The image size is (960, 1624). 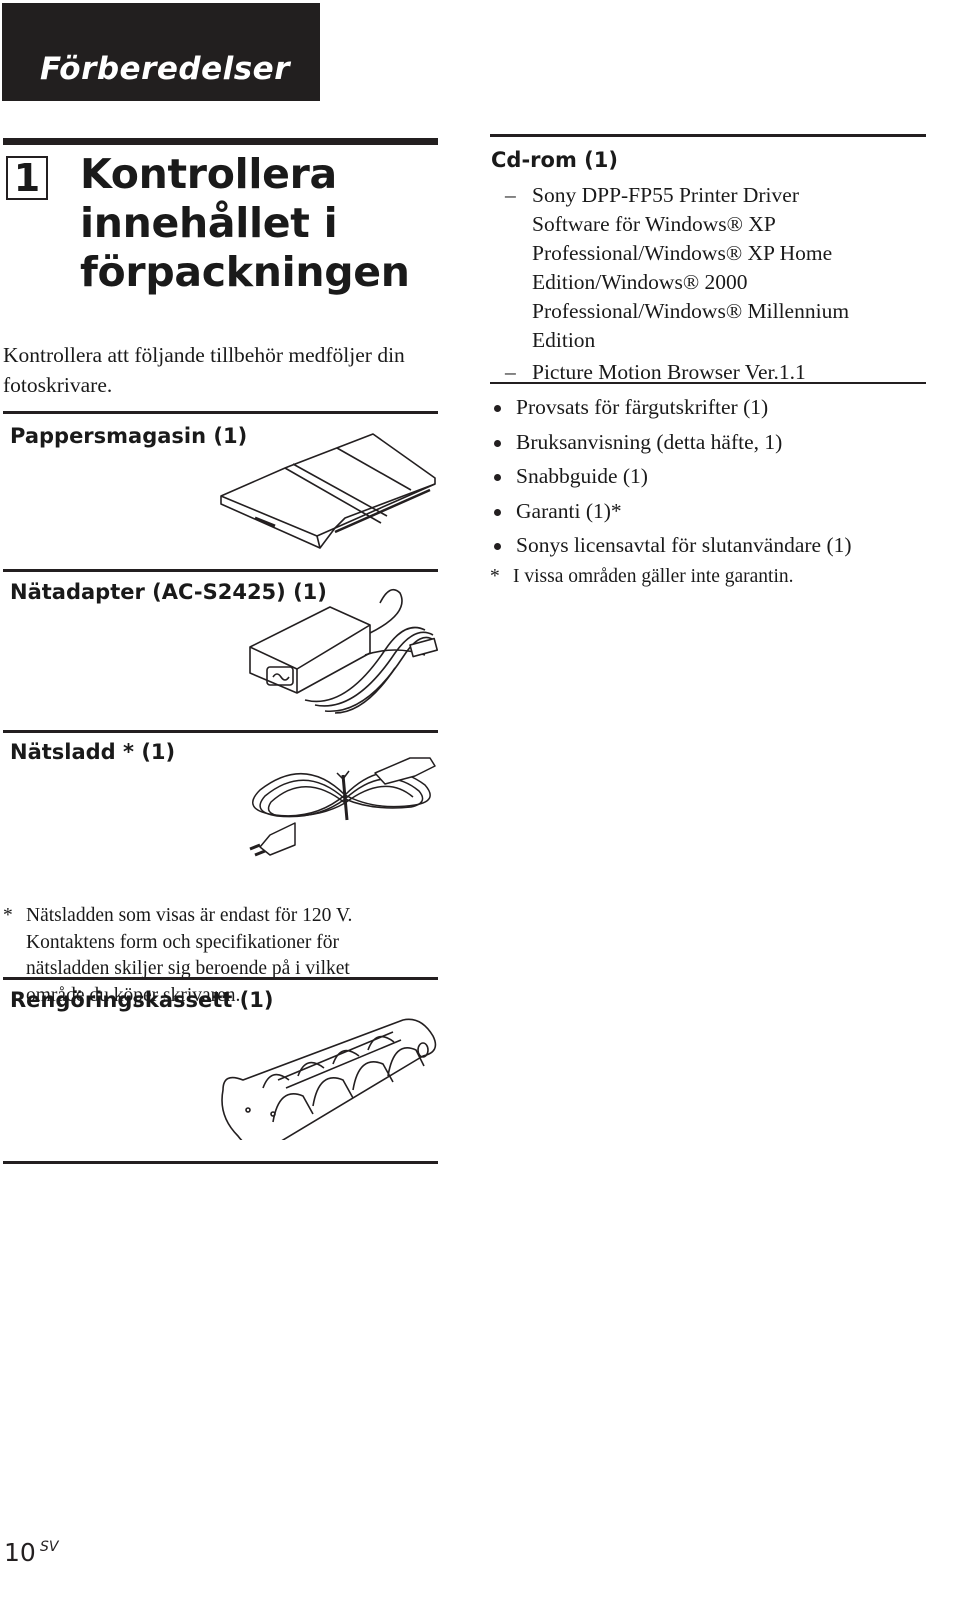 I want to click on bullet-item: Bruksanvisning (detta häfte, 1), so click(x=712, y=442).